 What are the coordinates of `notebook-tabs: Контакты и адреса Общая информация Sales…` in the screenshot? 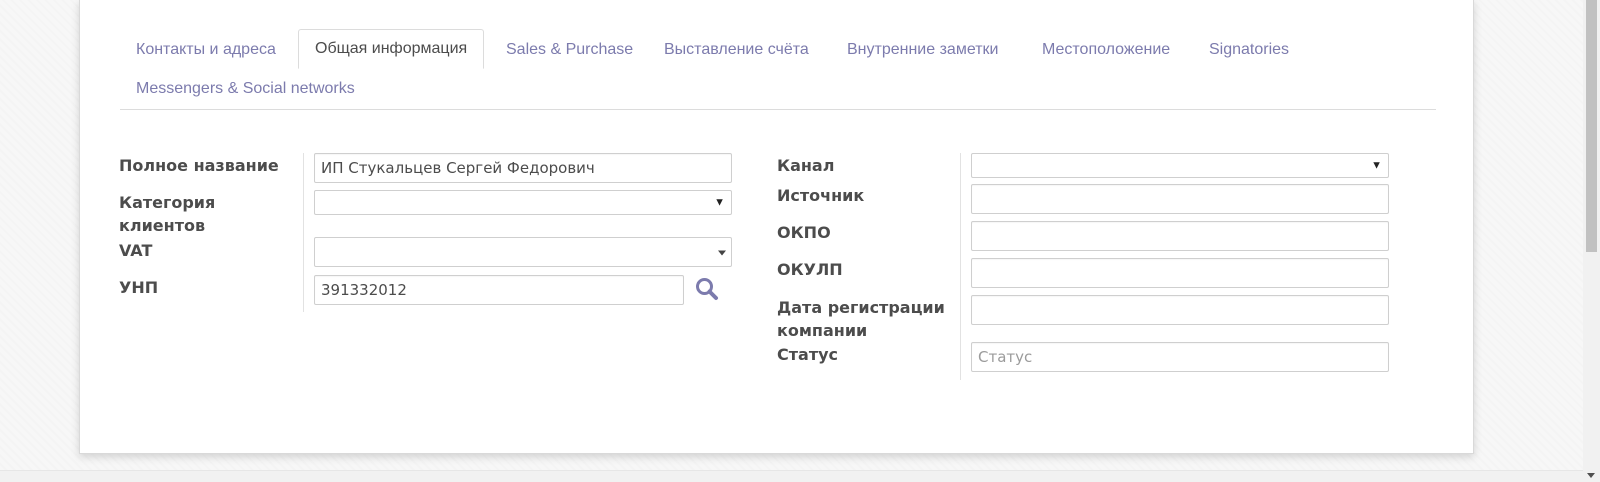 It's located at (778, 69).